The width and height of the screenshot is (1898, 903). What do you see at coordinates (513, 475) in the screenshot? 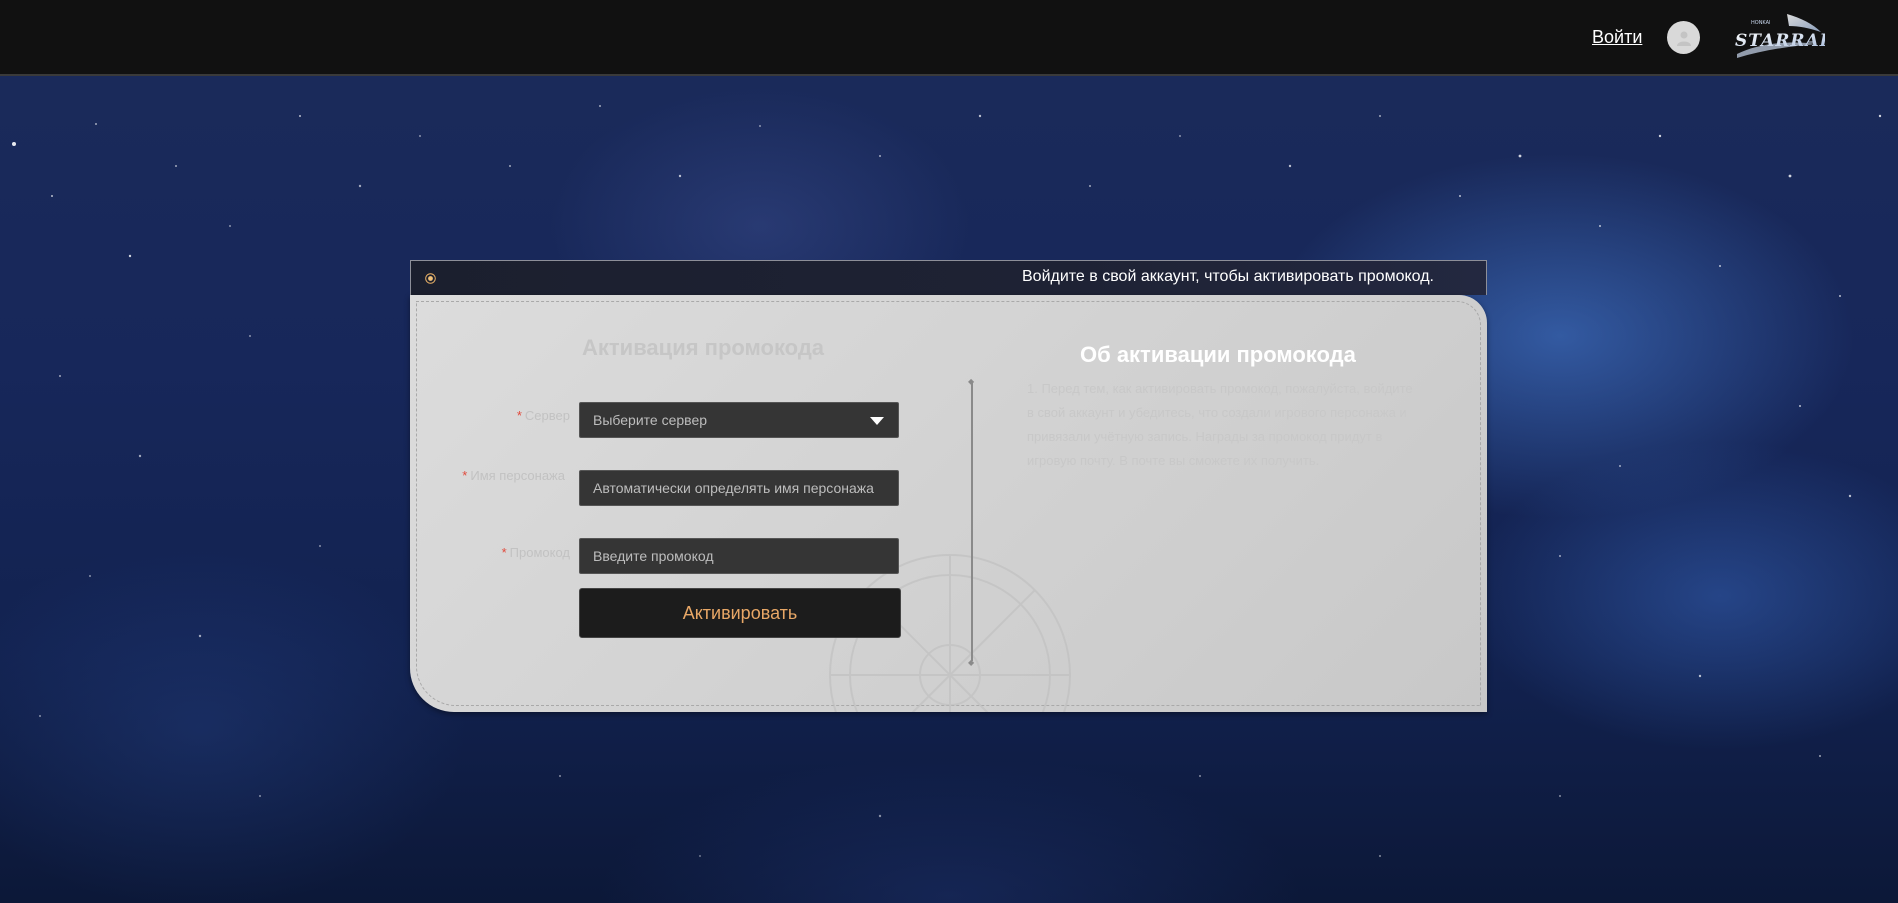
I see `character-label: * Имя персонажа` at bounding box center [513, 475].